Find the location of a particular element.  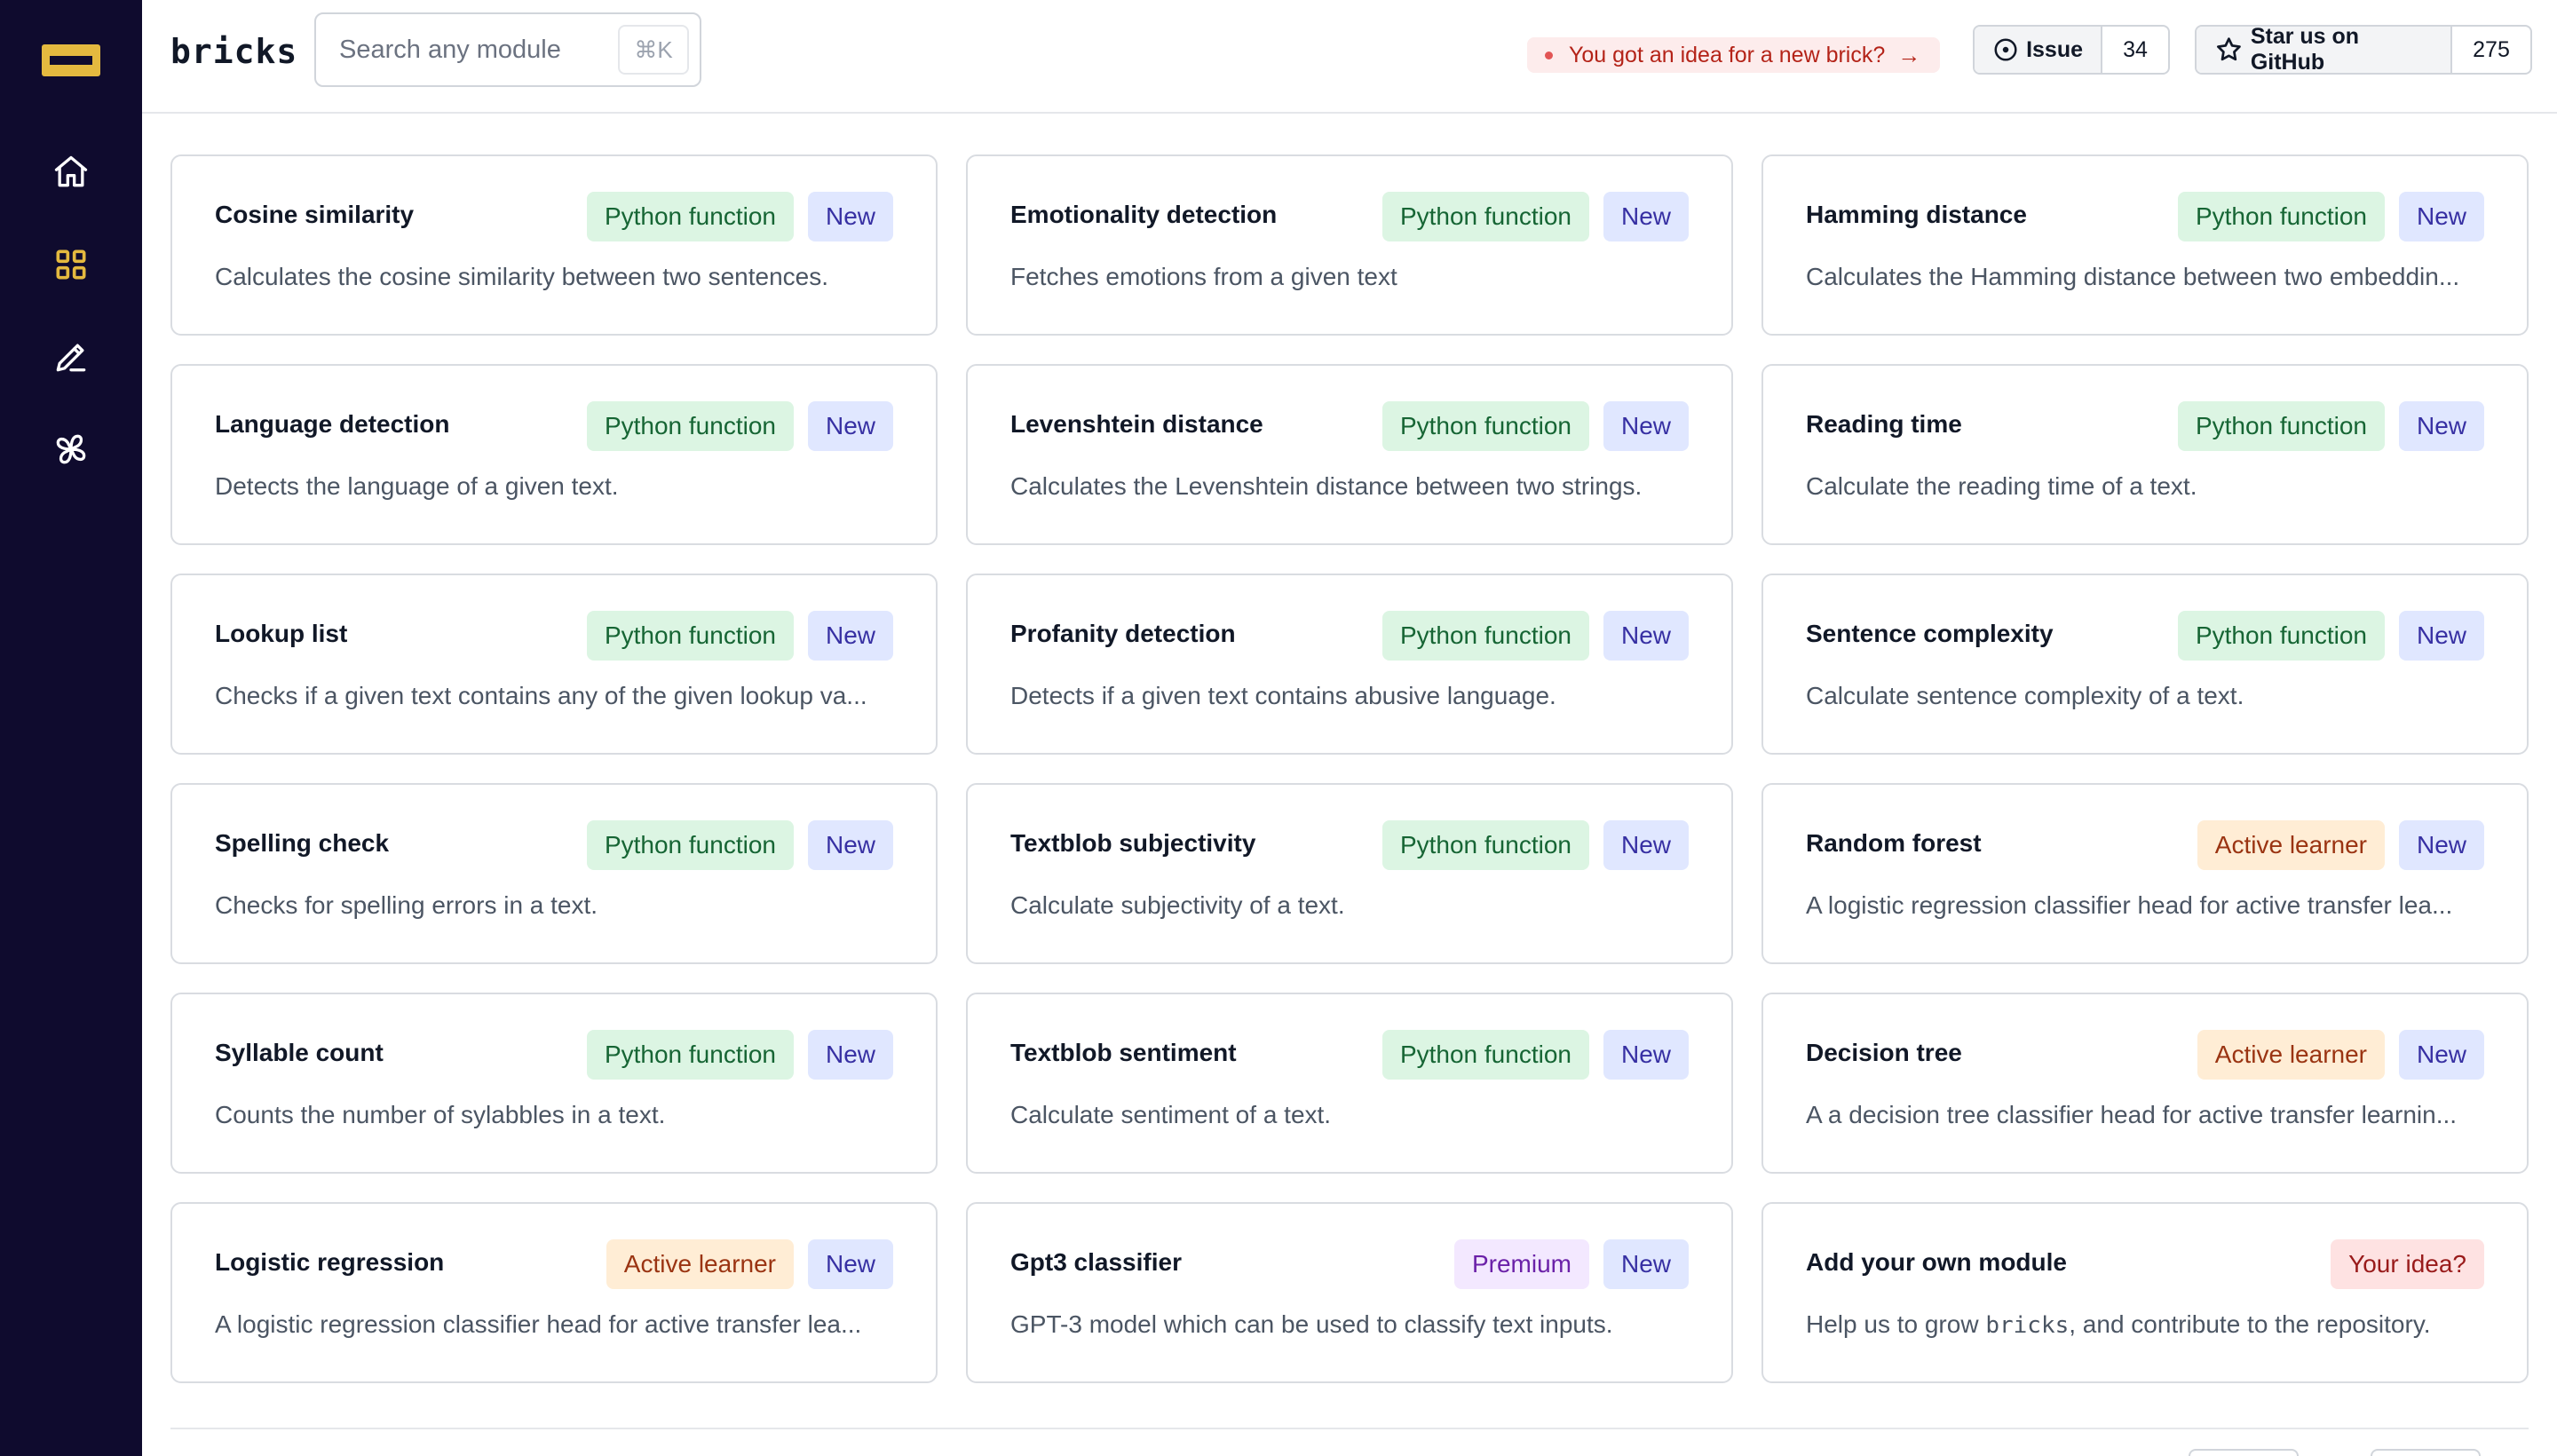

badge-premium: Premium is located at coordinates (1521, 1264).